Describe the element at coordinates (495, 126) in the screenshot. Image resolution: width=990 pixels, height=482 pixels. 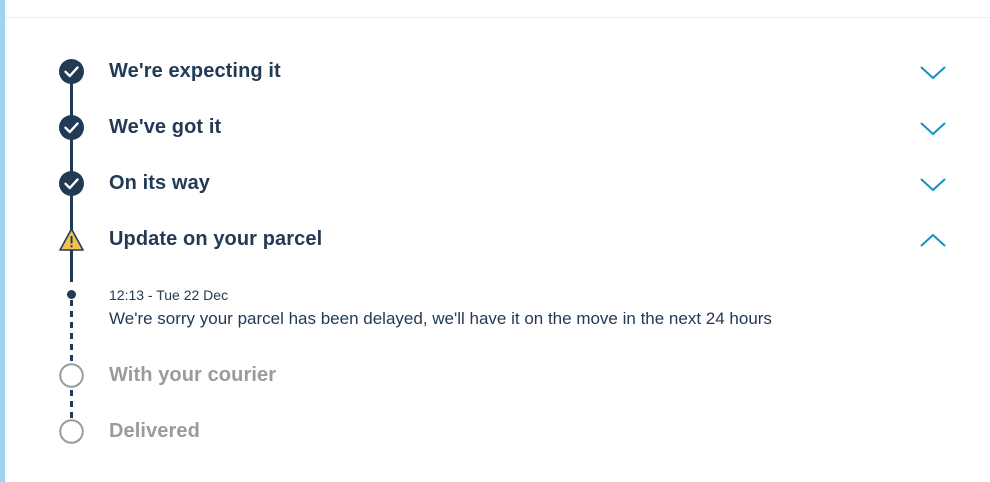
I see `step-got-it: We've got it` at that location.